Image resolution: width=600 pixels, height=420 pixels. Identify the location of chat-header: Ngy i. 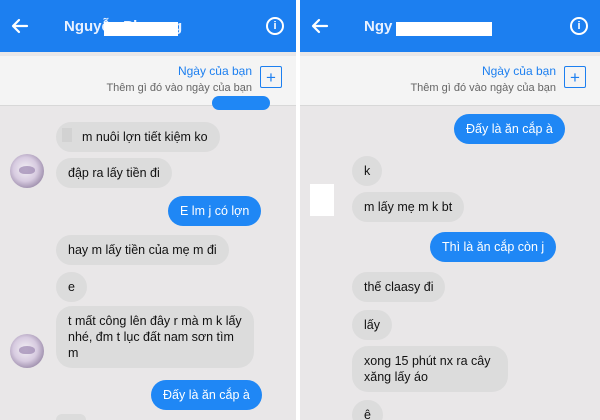
(450, 26).